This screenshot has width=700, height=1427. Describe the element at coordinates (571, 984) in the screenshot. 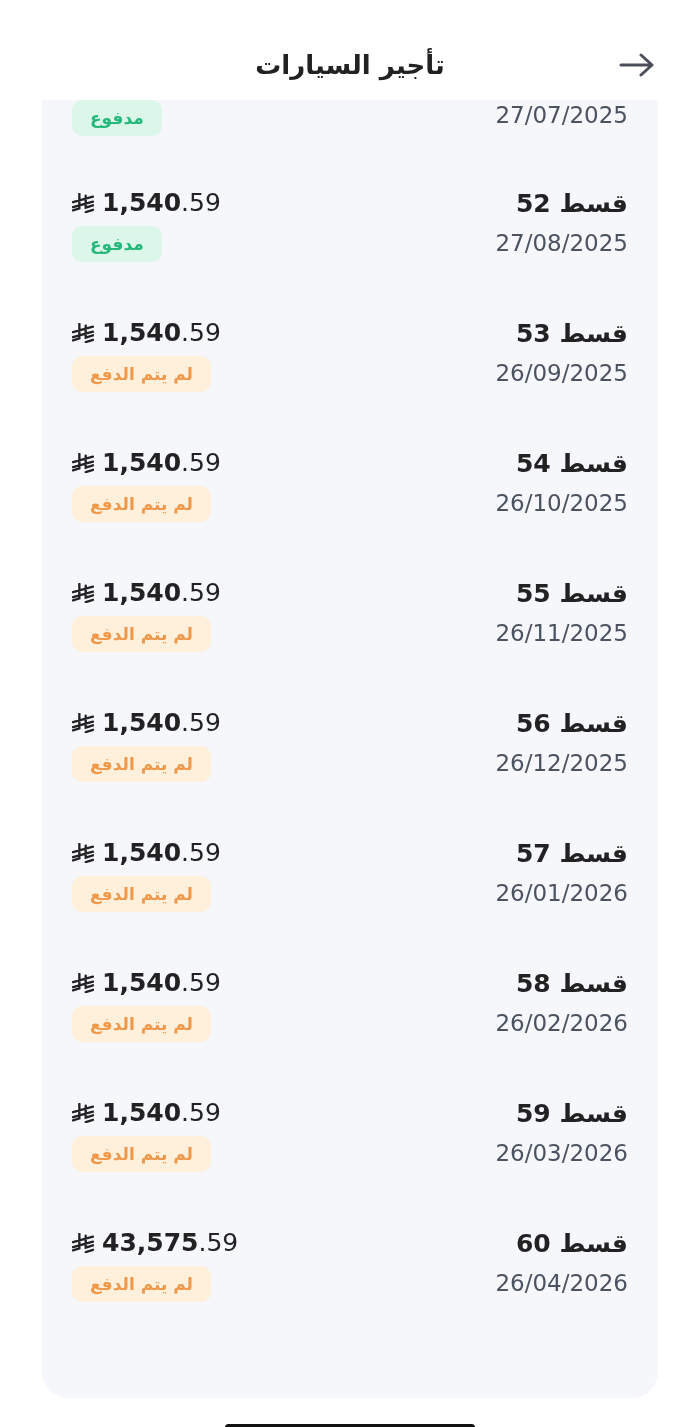

I see `installment-title: قسط 58` at that location.